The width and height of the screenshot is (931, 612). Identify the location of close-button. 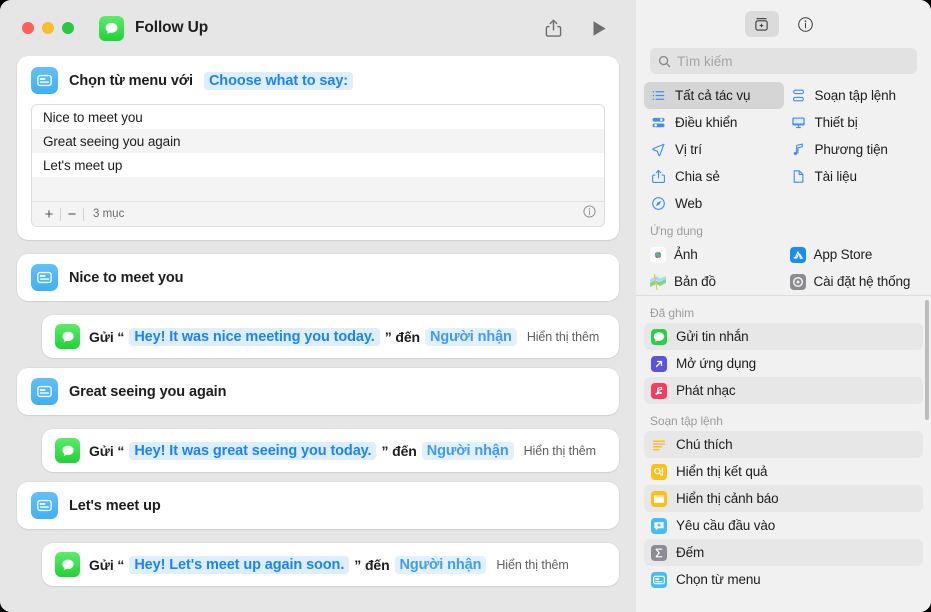
(28, 28).